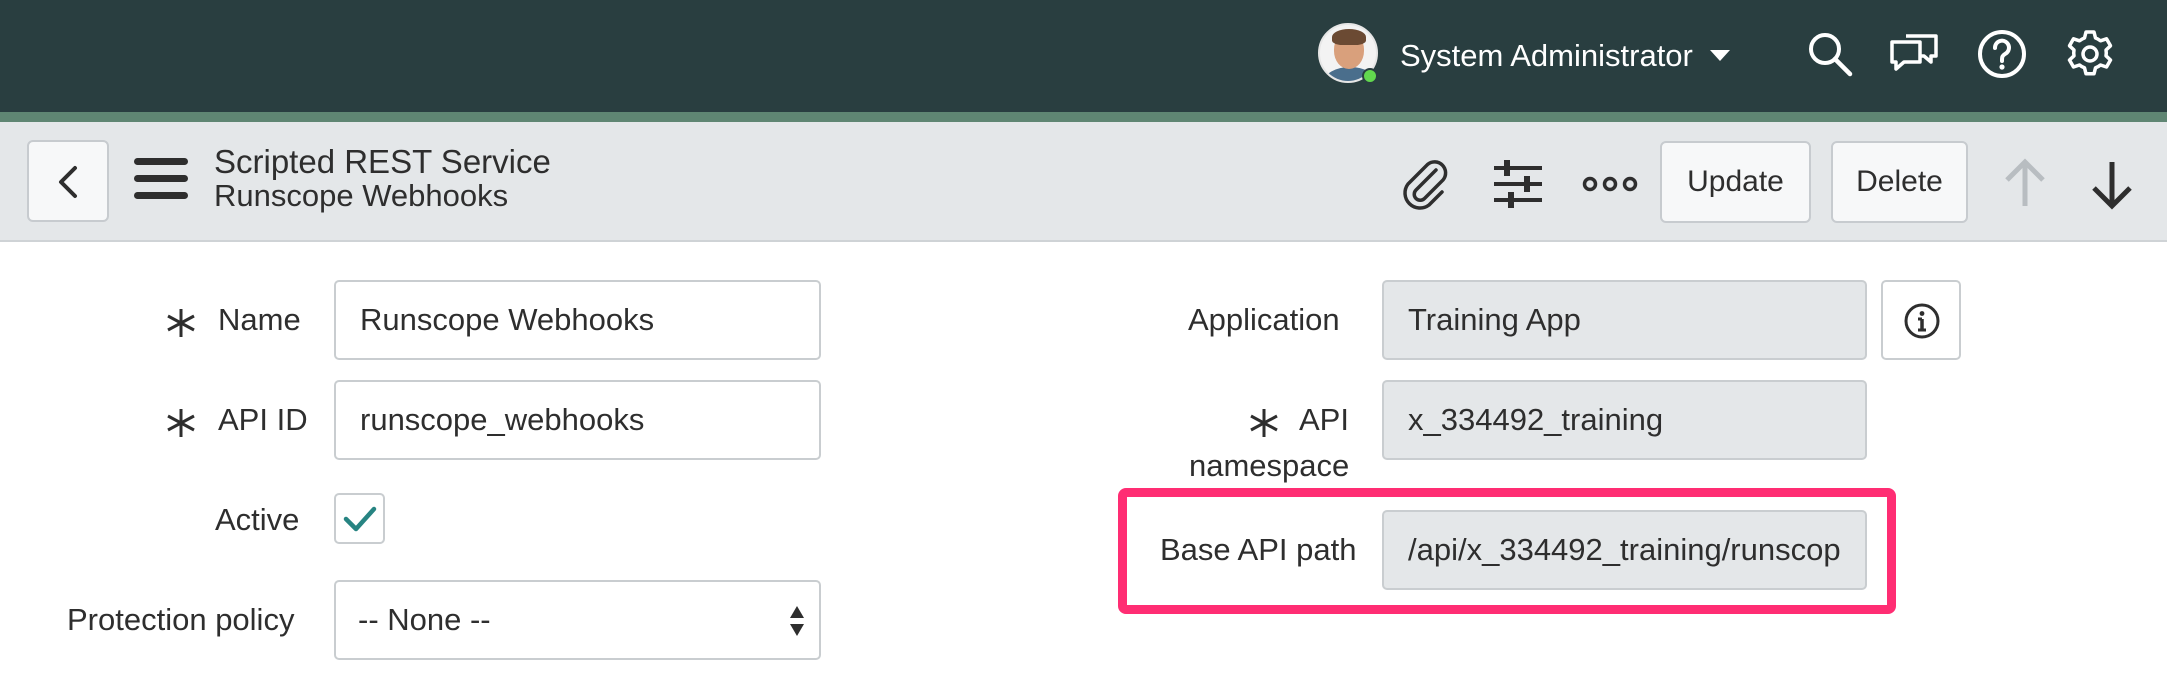 Image resolution: width=2167 pixels, height=685 pixels. Describe the element at coordinates (577, 420) in the screenshot. I see `api-id-field: runscope_webhooks` at that location.